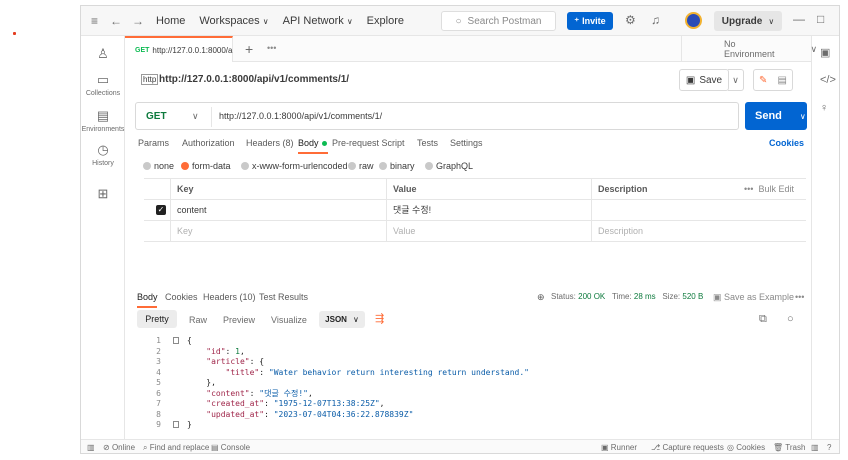 The image size is (848, 460). What do you see at coordinates (698, 210) in the screenshot?
I see `row-description` at bounding box center [698, 210].